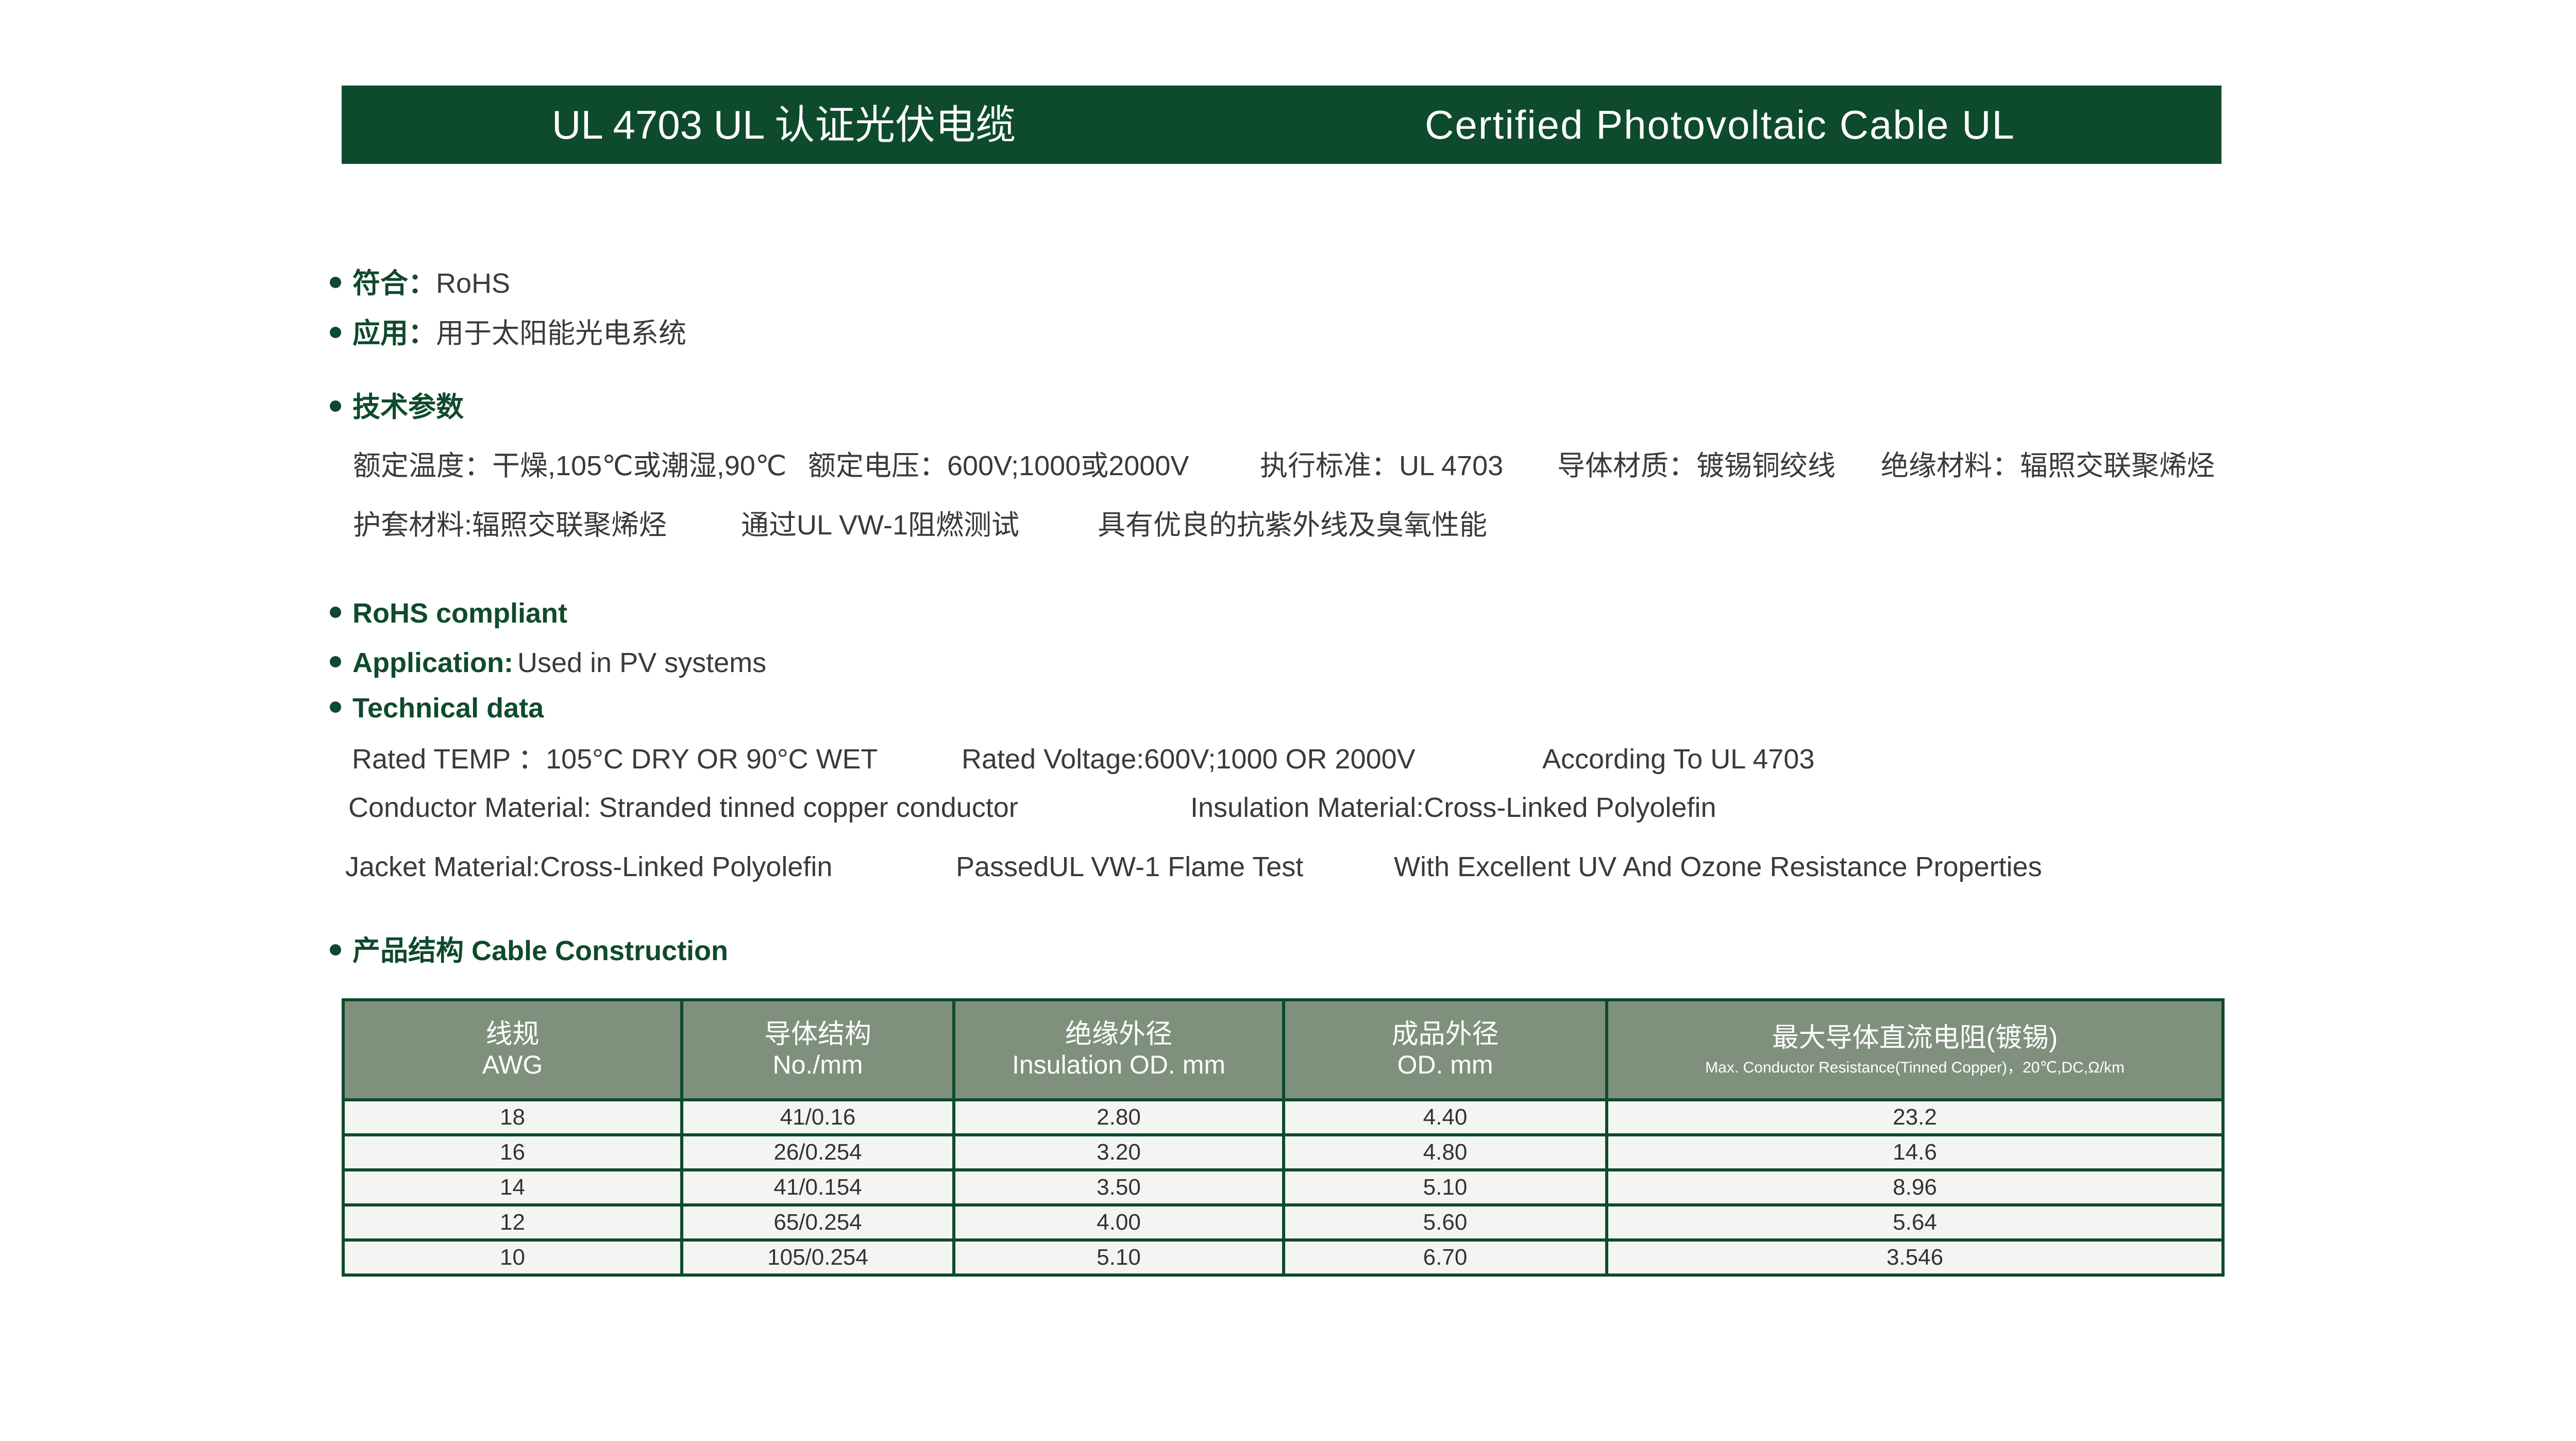  What do you see at coordinates (1382, 465) in the screenshot?
I see `cn-tech-standard: 执行标准：UL 4703` at bounding box center [1382, 465].